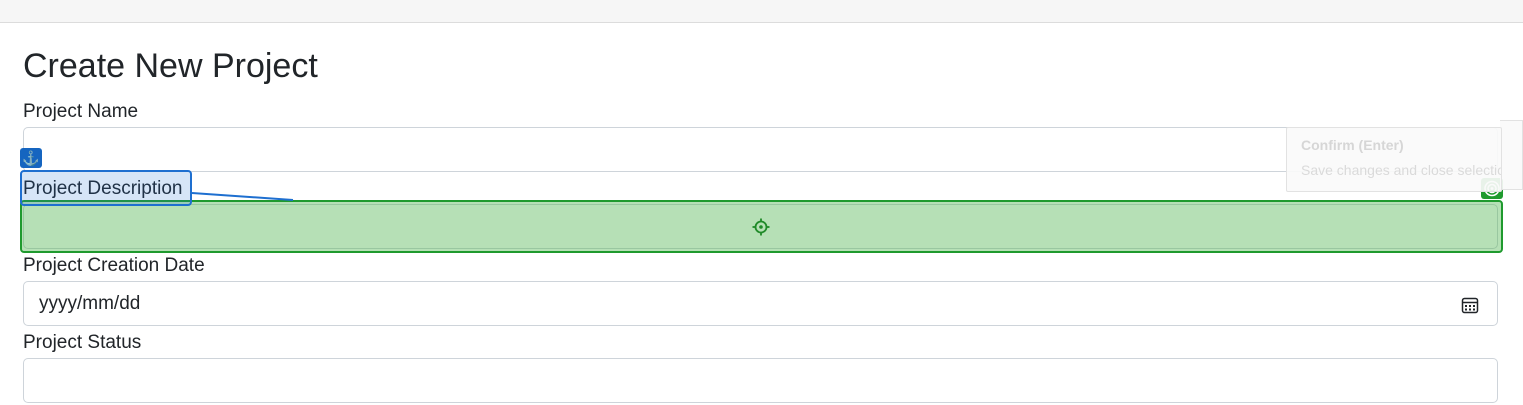  I want to click on project-name-label: Project Name, so click(81, 111).